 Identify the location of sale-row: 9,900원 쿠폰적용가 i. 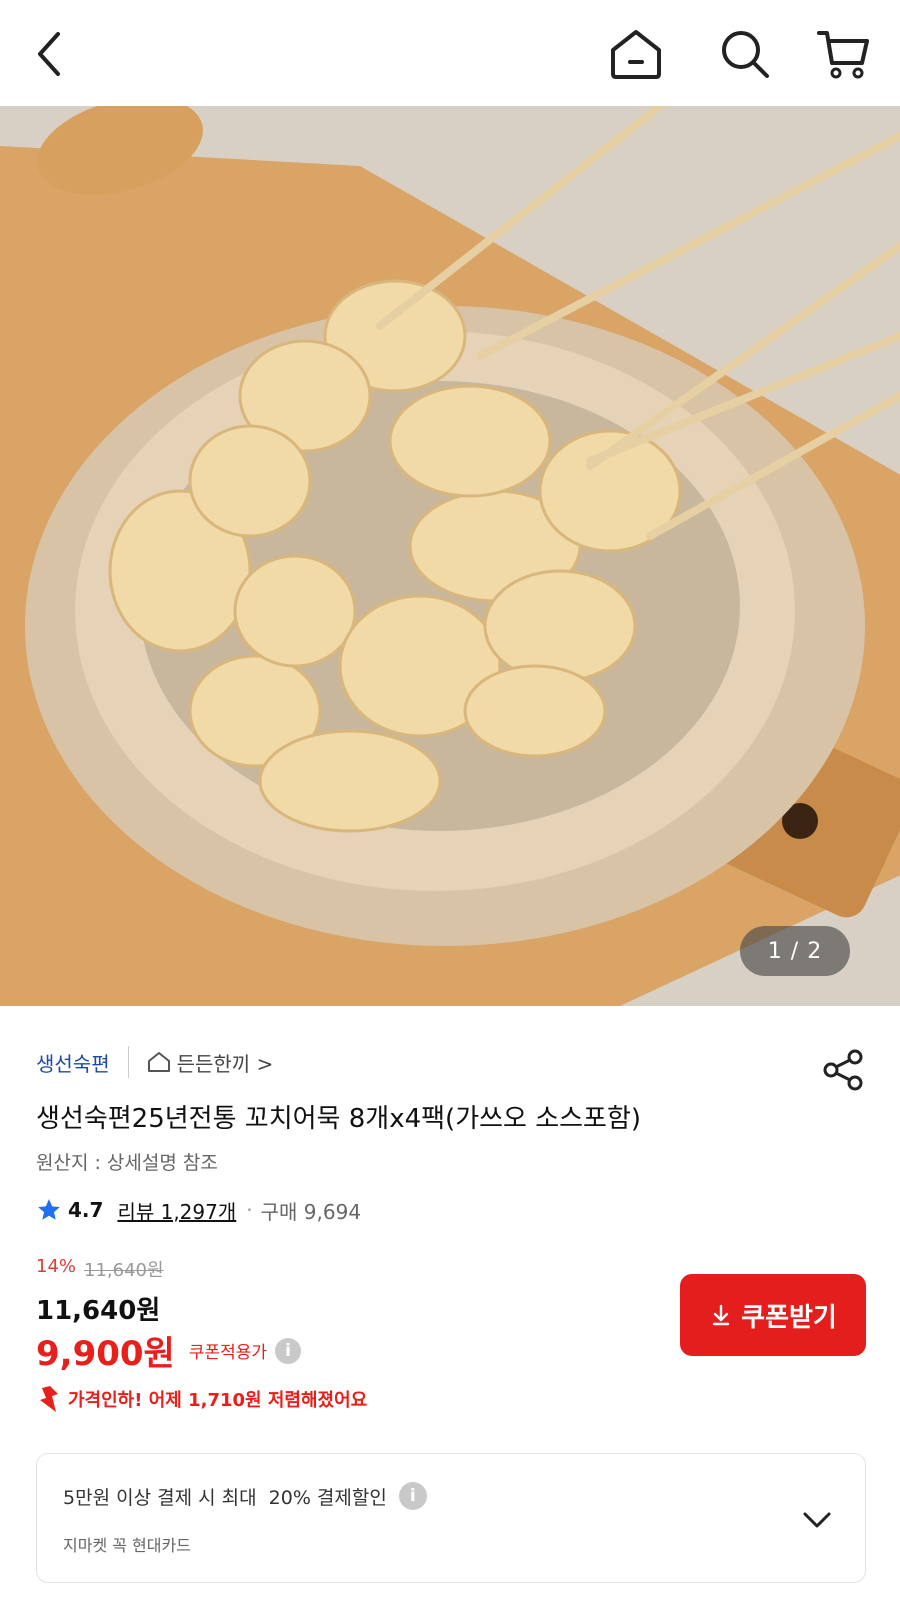
(169, 1350).